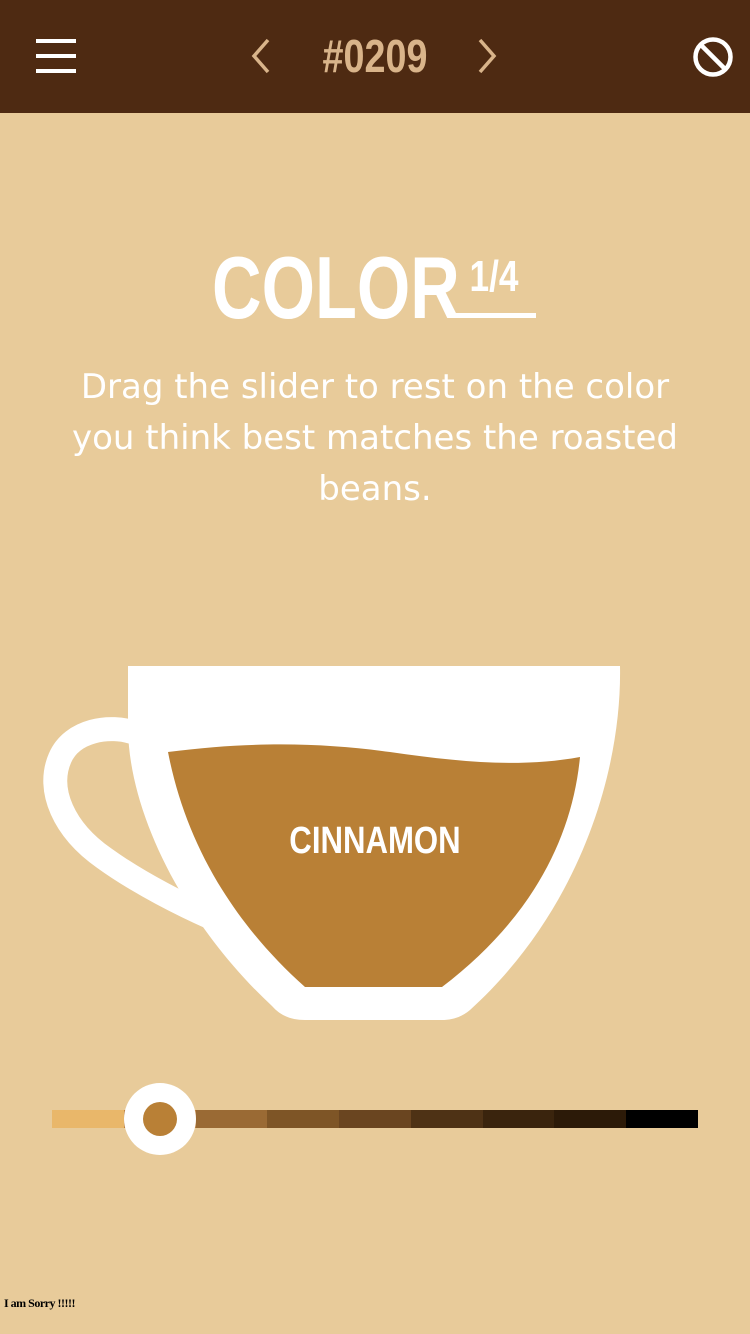 Image resolution: width=750 pixels, height=1334 pixels. I want to click on sample-number: #0209, so click(375, 56).